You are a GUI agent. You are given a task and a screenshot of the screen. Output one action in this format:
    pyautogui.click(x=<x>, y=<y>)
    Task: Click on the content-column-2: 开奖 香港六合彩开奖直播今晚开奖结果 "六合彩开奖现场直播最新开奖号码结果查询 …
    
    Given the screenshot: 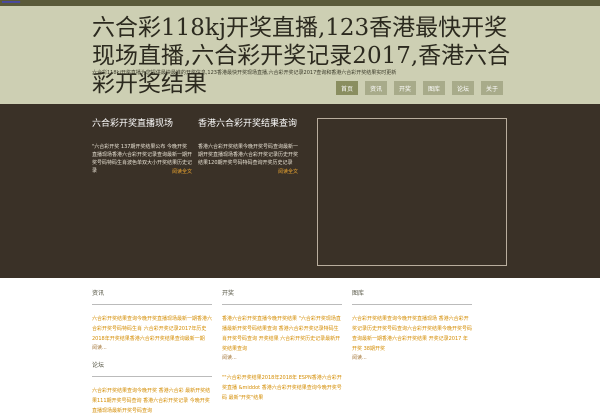 What is the action you would take?
    pyautogui.click(x=282, y=324)
    